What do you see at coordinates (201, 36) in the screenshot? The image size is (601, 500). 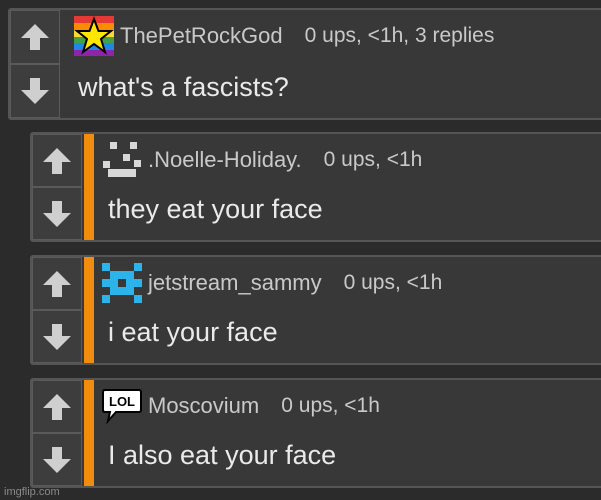 I see `username-link: ThePetRockGod` at bounding box center [201, 36].